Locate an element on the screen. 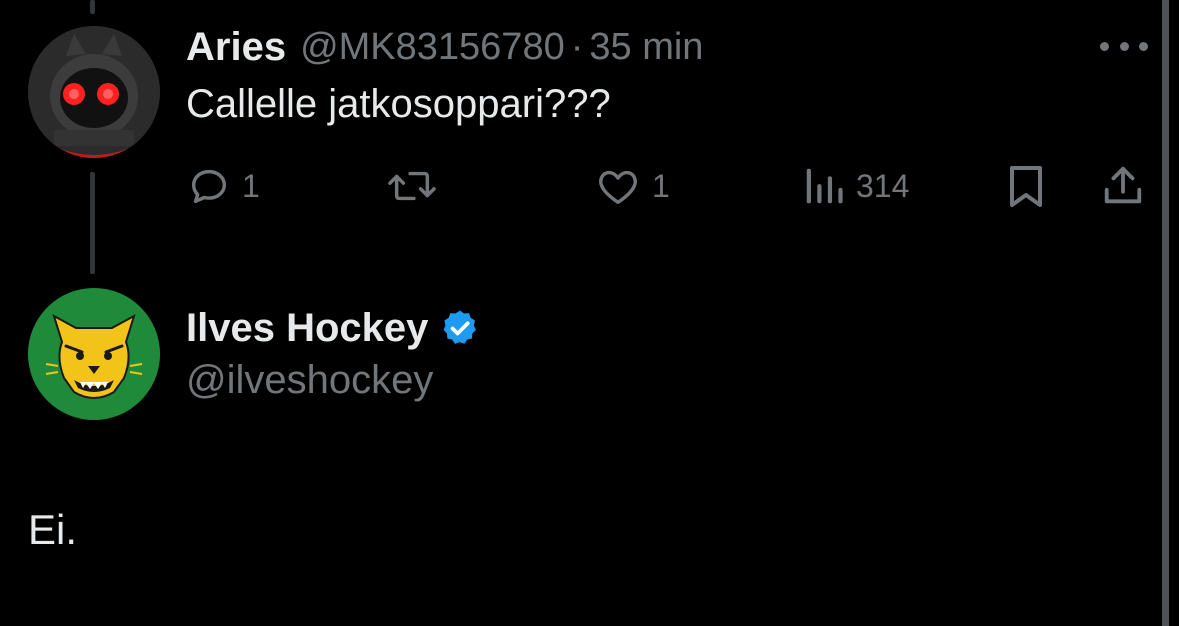 The width and height of the screenshot is (1179, 626). parent-tweet-header: Aries @MK83156780 · 35 min is located at coordinates (444, 47).